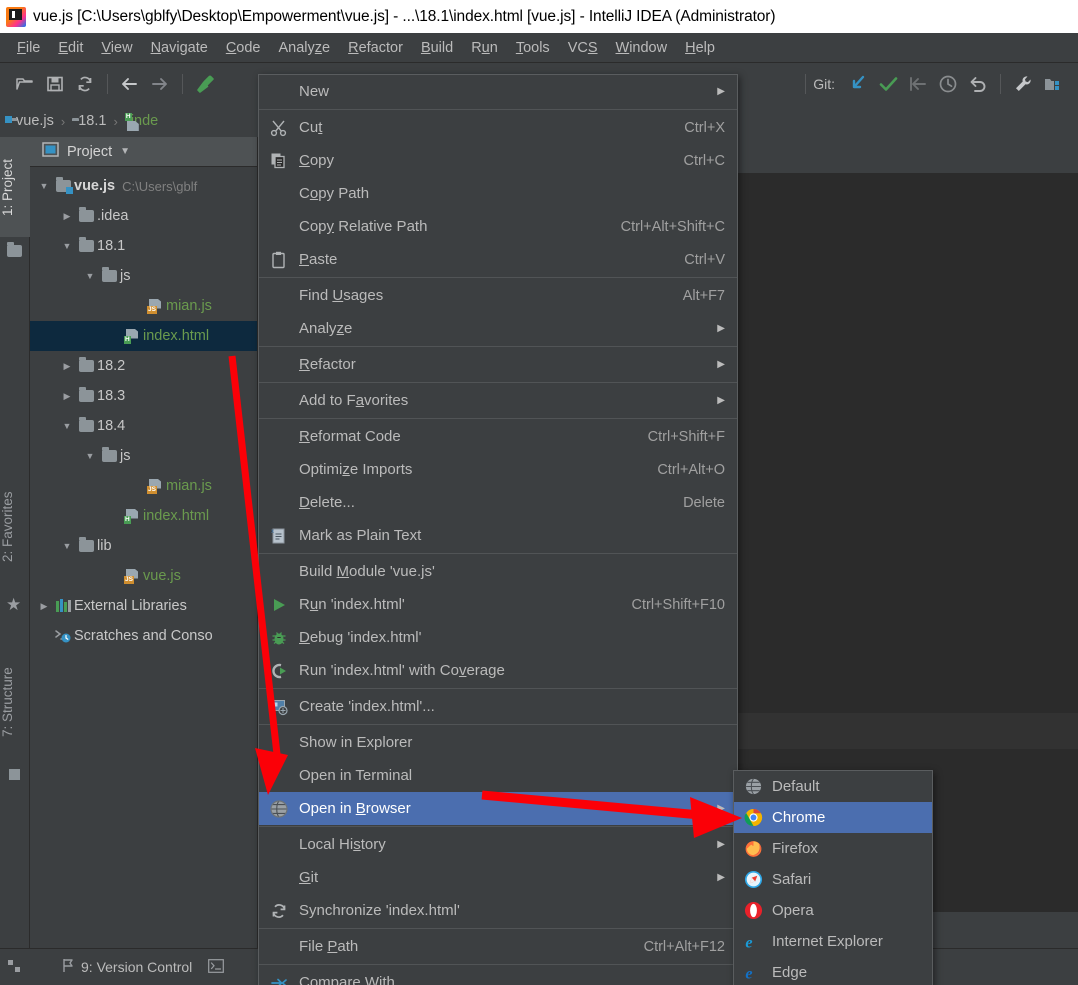 The height and width of the screenshot is (985, 1078). Describe the element at coordinates (498, 742) in the screenshot. I see `context-menu-item-show-in-explorer: Show in Explorer` at that location.